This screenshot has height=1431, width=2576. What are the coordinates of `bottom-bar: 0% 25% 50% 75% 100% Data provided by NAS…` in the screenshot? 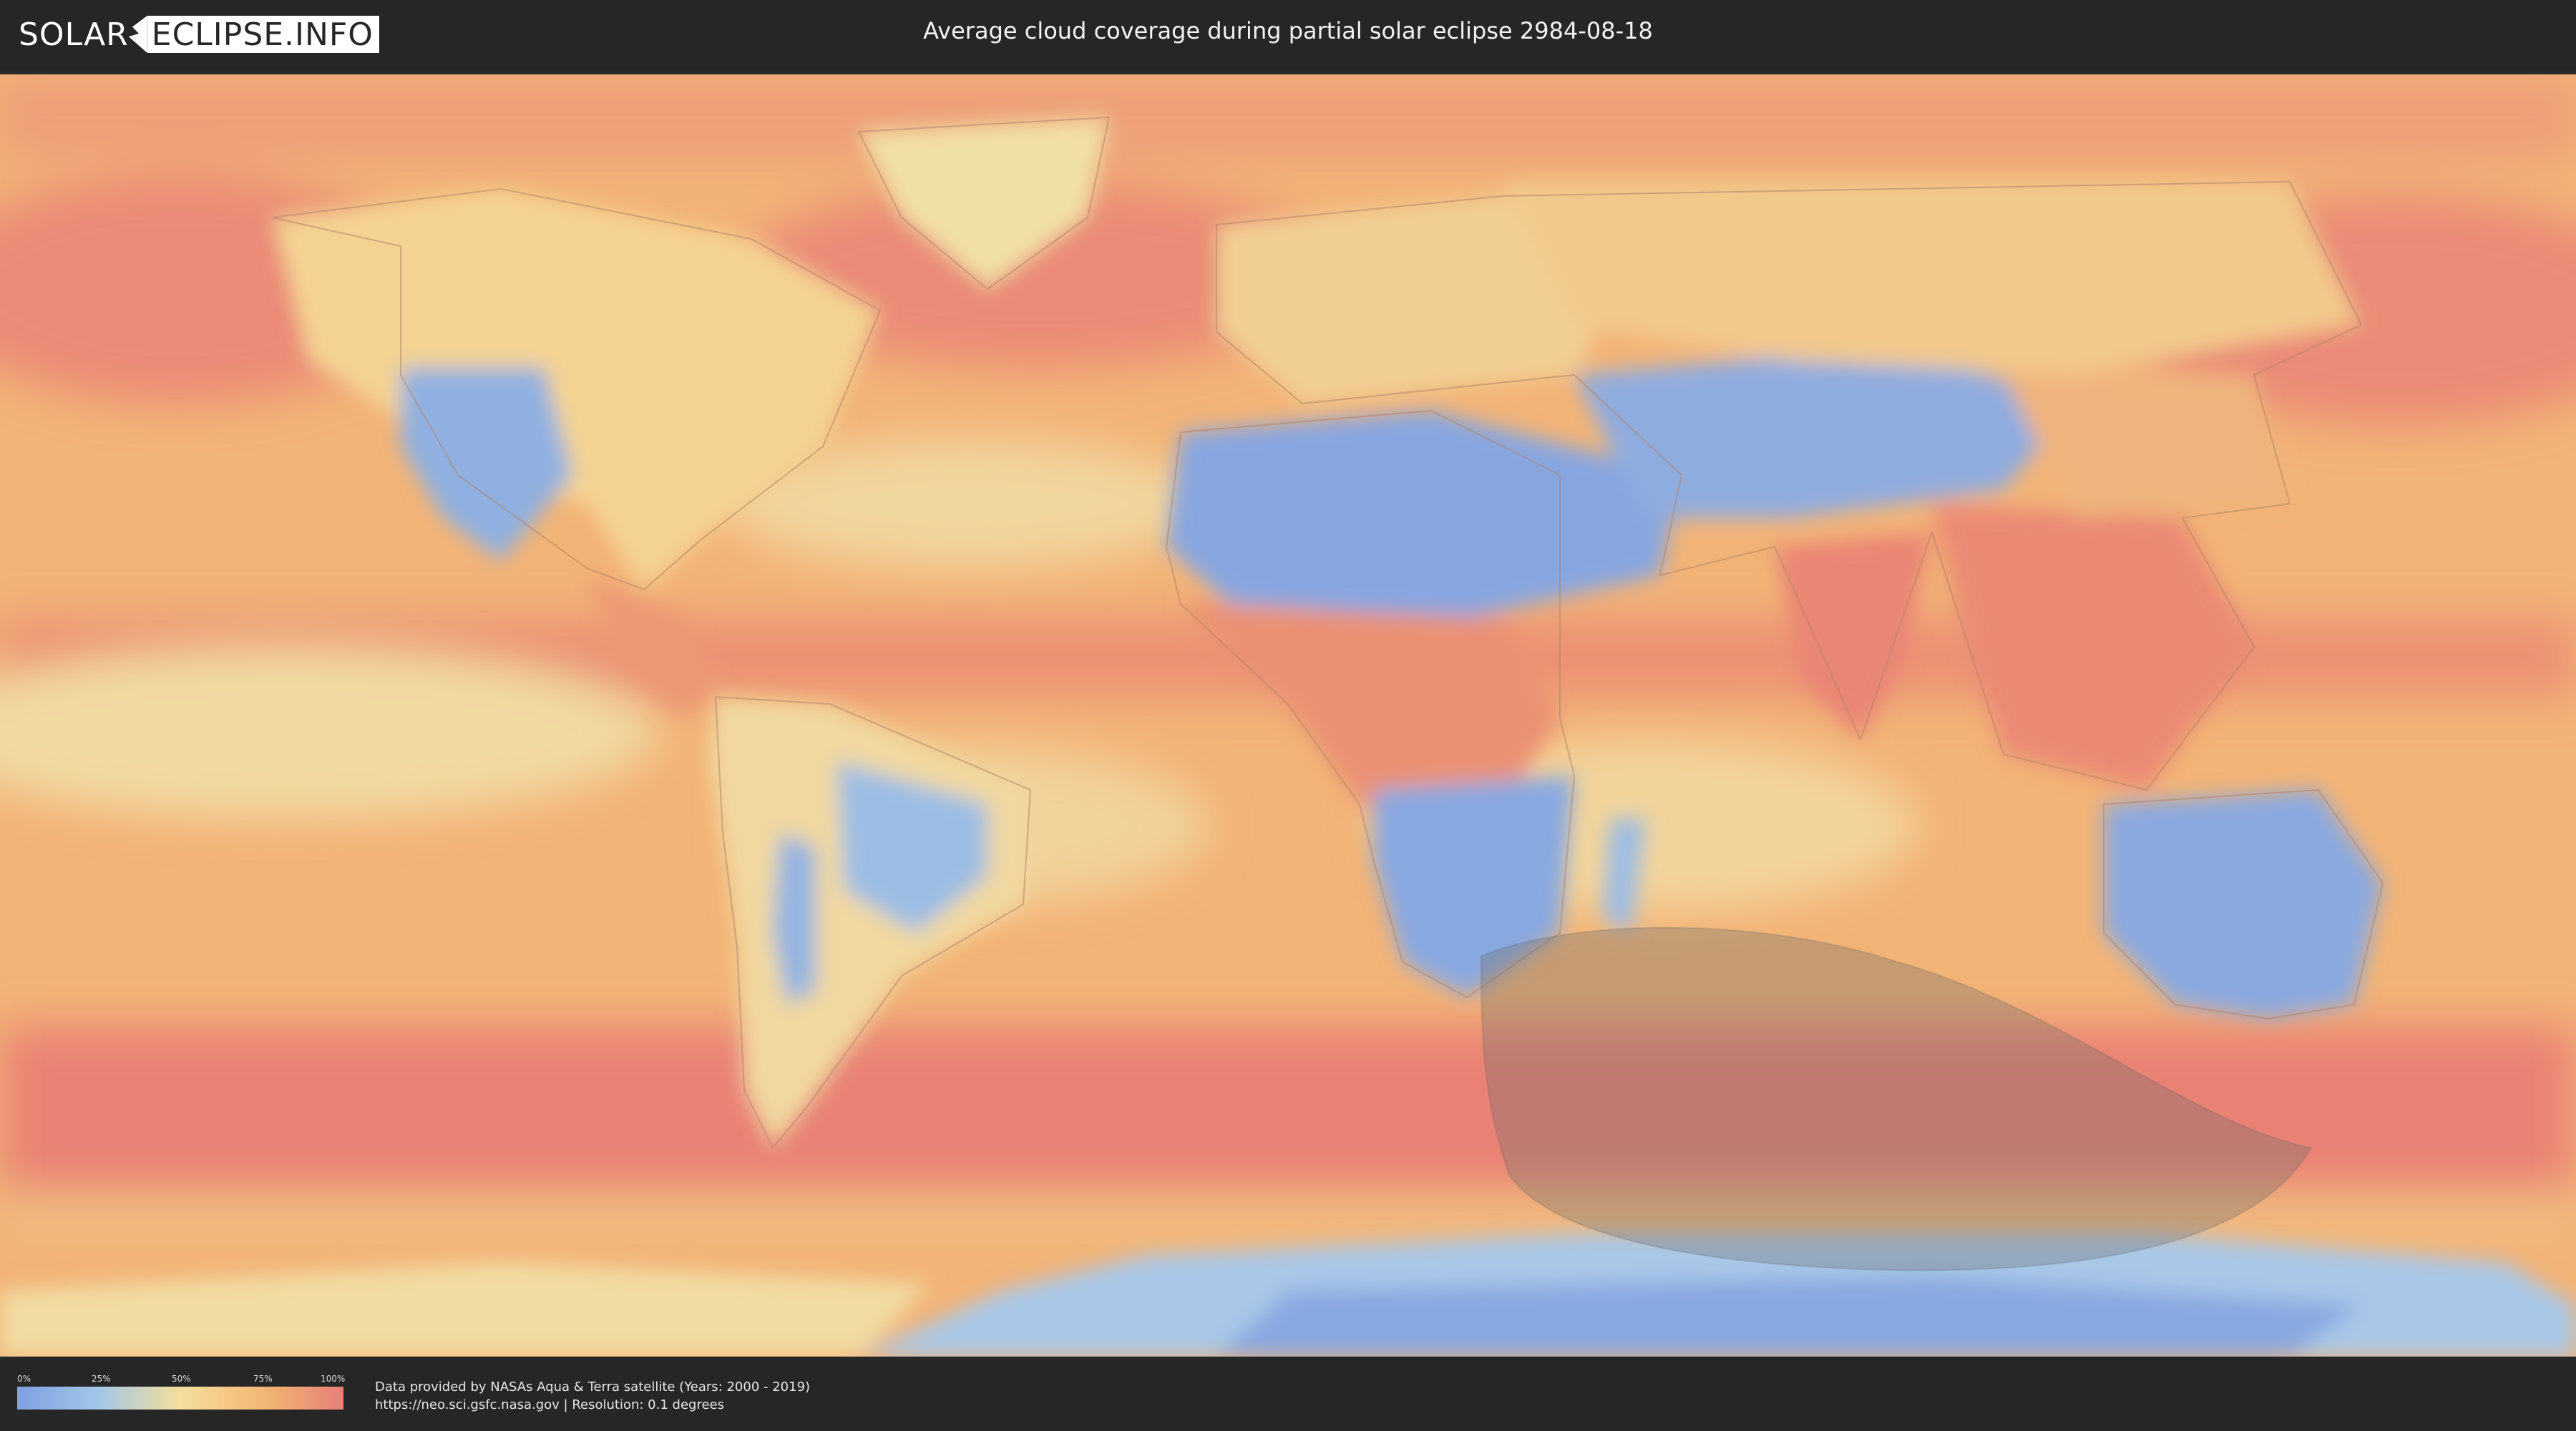 It's located at (1288, 1394).